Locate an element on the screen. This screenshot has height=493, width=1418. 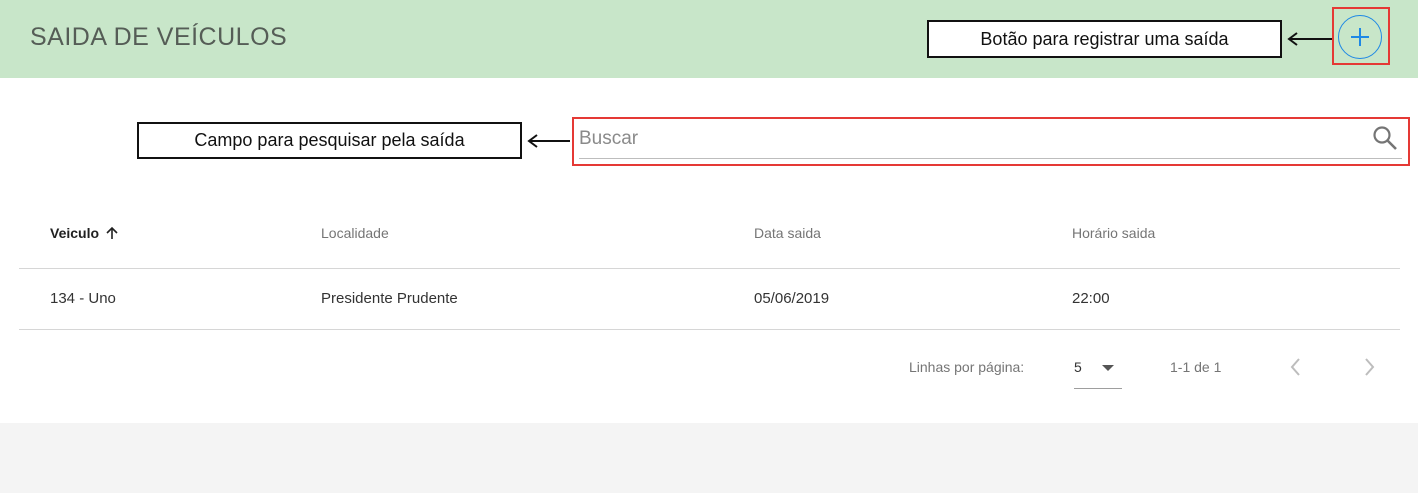
header-divider is located at coordinates (709, 268).